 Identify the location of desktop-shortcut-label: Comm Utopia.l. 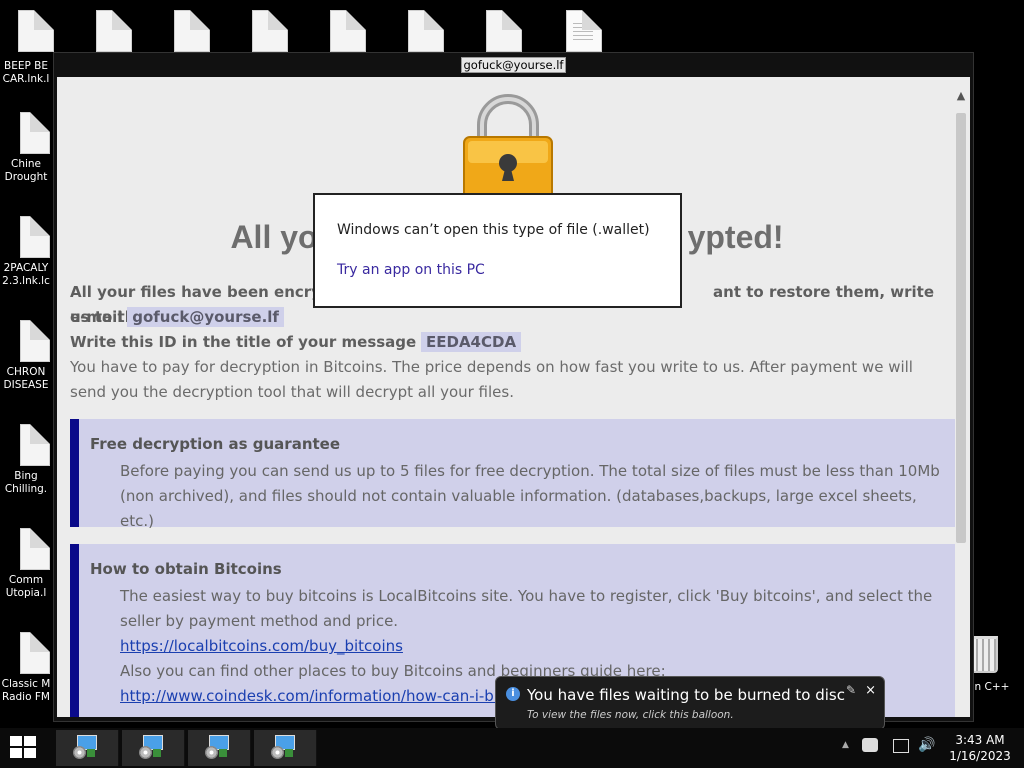
(26, 586).